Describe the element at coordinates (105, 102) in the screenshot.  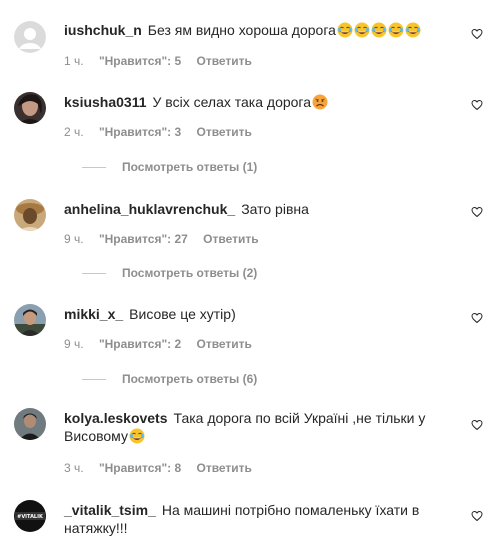
I see `comment-username: ksiusha0311` at that location.